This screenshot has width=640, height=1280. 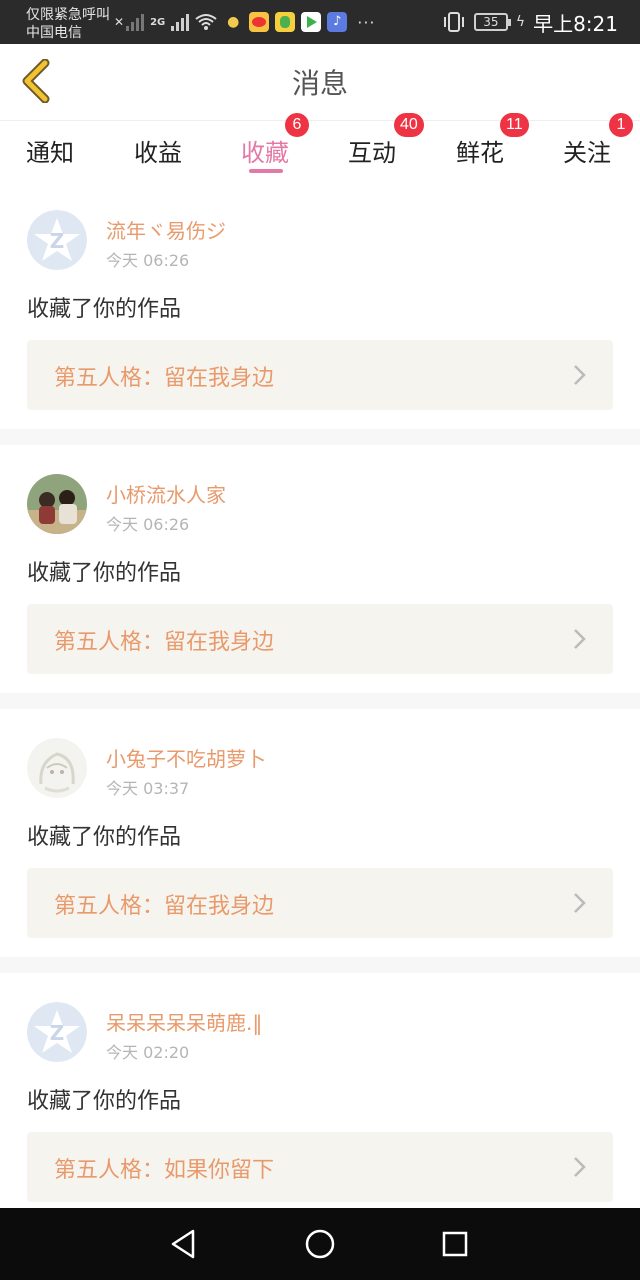 What do you see at coordinates (166, 229) in the screenshot?
I see `username: 流年ヾ易伤ジ` at bounding box center [166, 229].